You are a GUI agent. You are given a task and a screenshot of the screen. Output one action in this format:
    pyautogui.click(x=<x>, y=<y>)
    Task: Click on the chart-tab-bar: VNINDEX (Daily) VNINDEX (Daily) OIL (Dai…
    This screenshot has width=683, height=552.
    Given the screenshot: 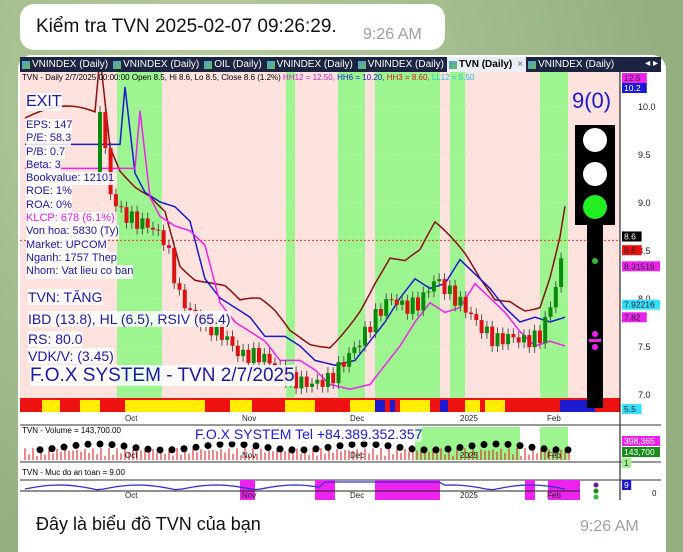 What is the action you would take?
    pyautogui.click(x=340, y=64)
    